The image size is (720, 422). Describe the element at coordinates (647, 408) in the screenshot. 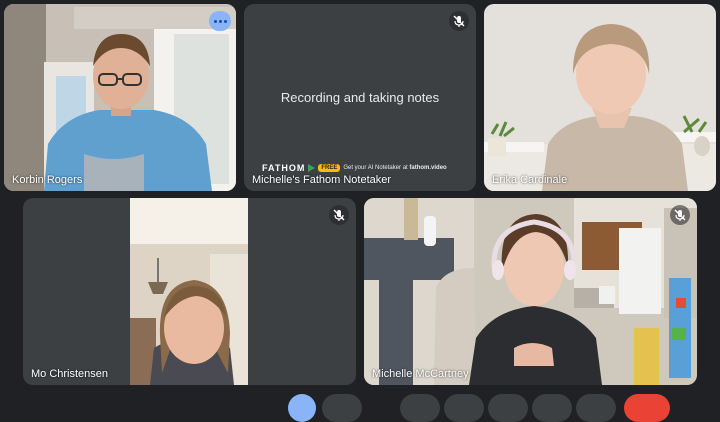

I see `end-call-button` at that location.